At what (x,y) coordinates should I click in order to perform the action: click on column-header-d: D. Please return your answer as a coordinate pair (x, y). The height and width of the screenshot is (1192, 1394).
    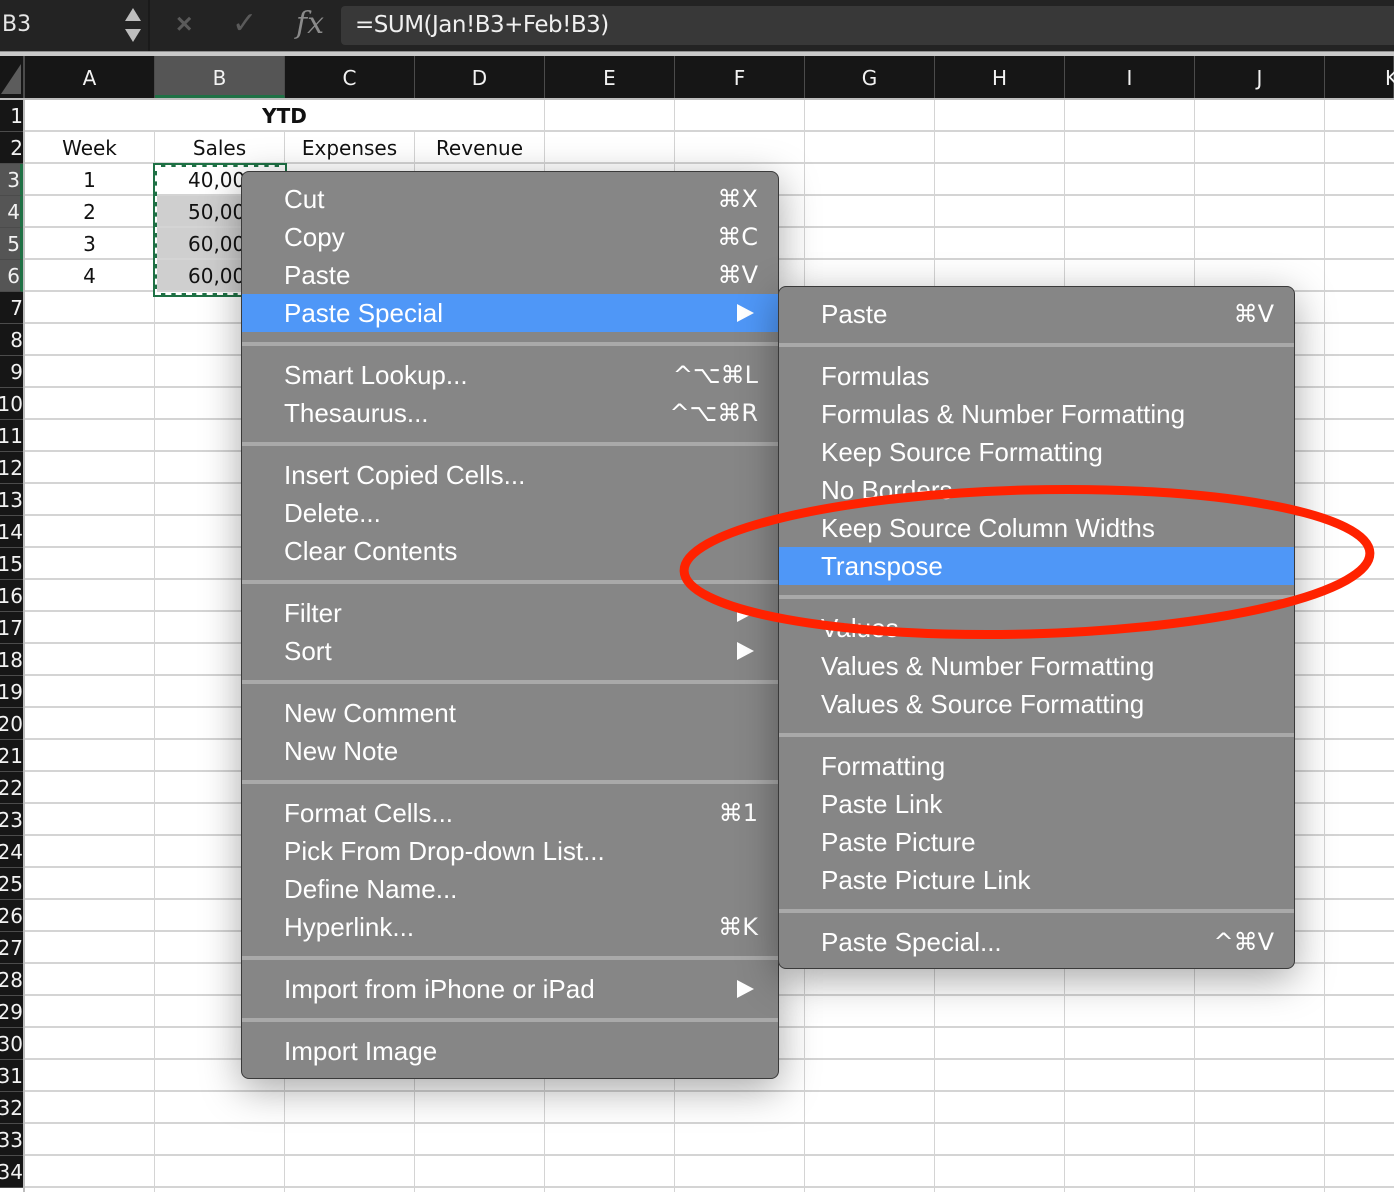
    Looking at the image, I should click on (480, 77).